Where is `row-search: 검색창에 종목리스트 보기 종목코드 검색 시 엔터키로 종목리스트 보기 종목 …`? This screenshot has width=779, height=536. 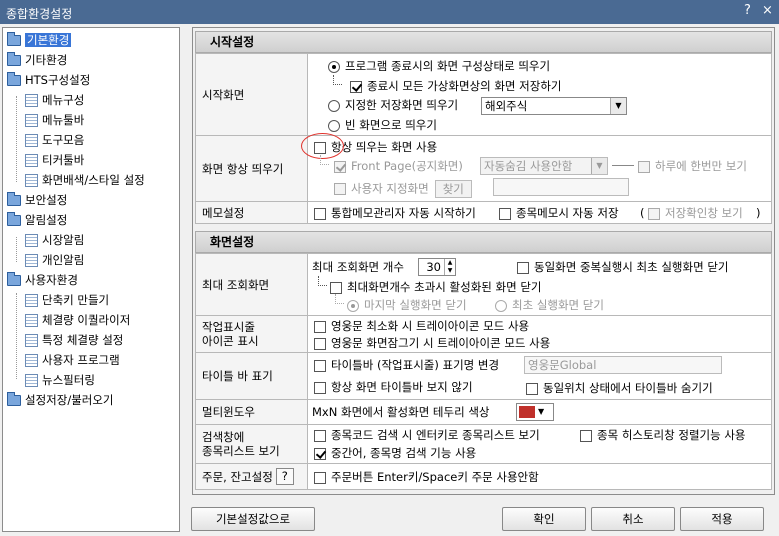 row-search: 검색창에 종목리스트 보기 종목코드 검색 시 엔터키로 종목리스트 보기 종목 … is located at coordinates (483, 444).